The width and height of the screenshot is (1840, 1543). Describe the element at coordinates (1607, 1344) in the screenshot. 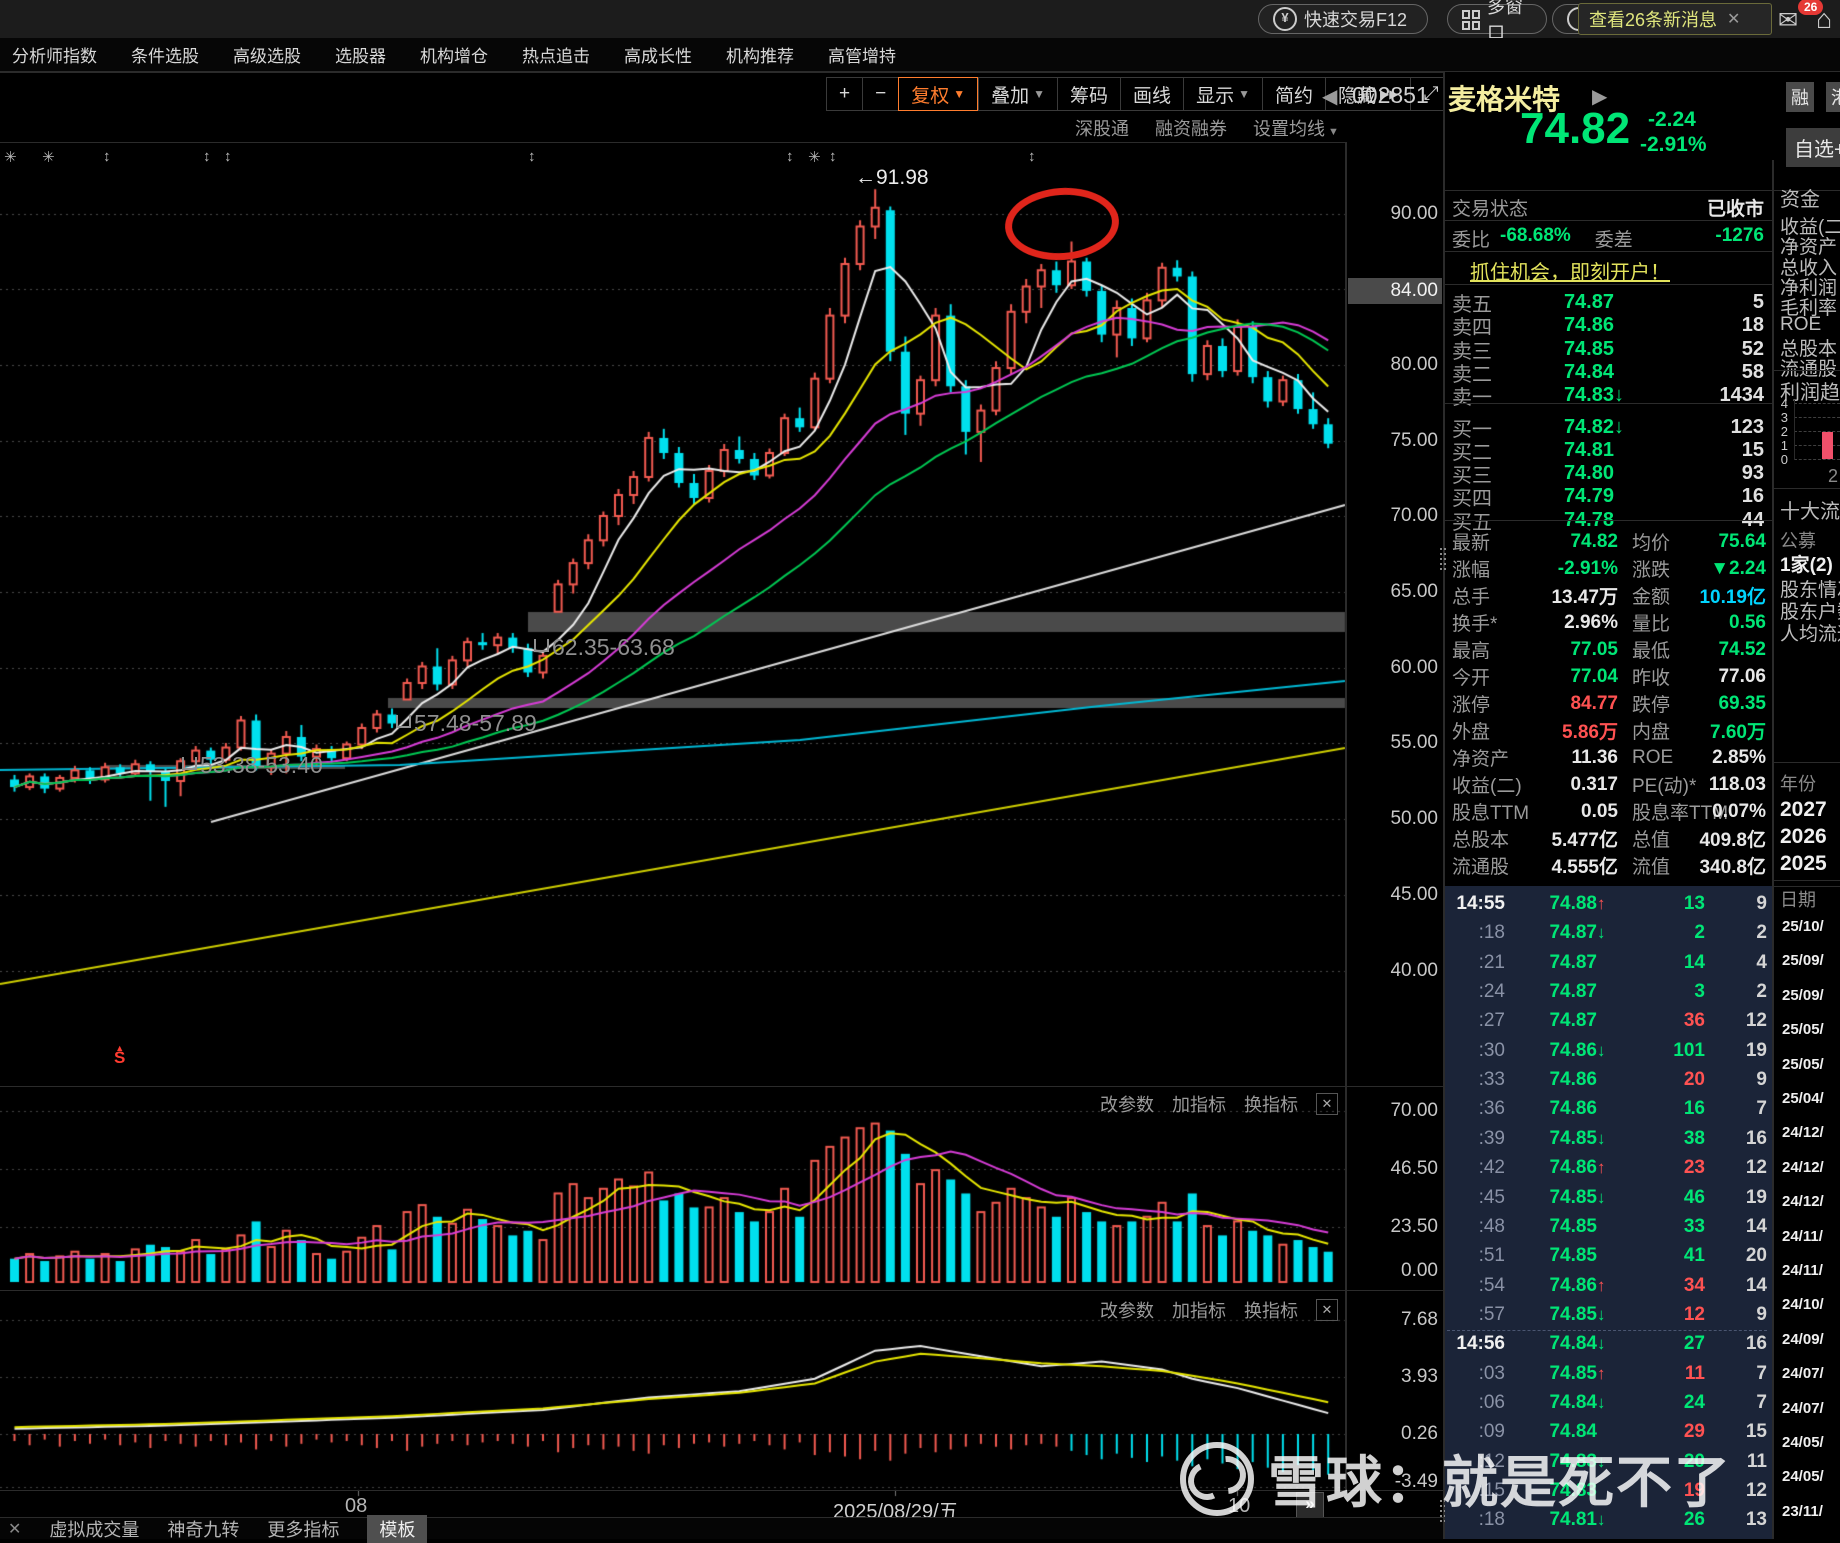

I see `tick-row: 14:56 74.84 ↓ 27 16` at that location.